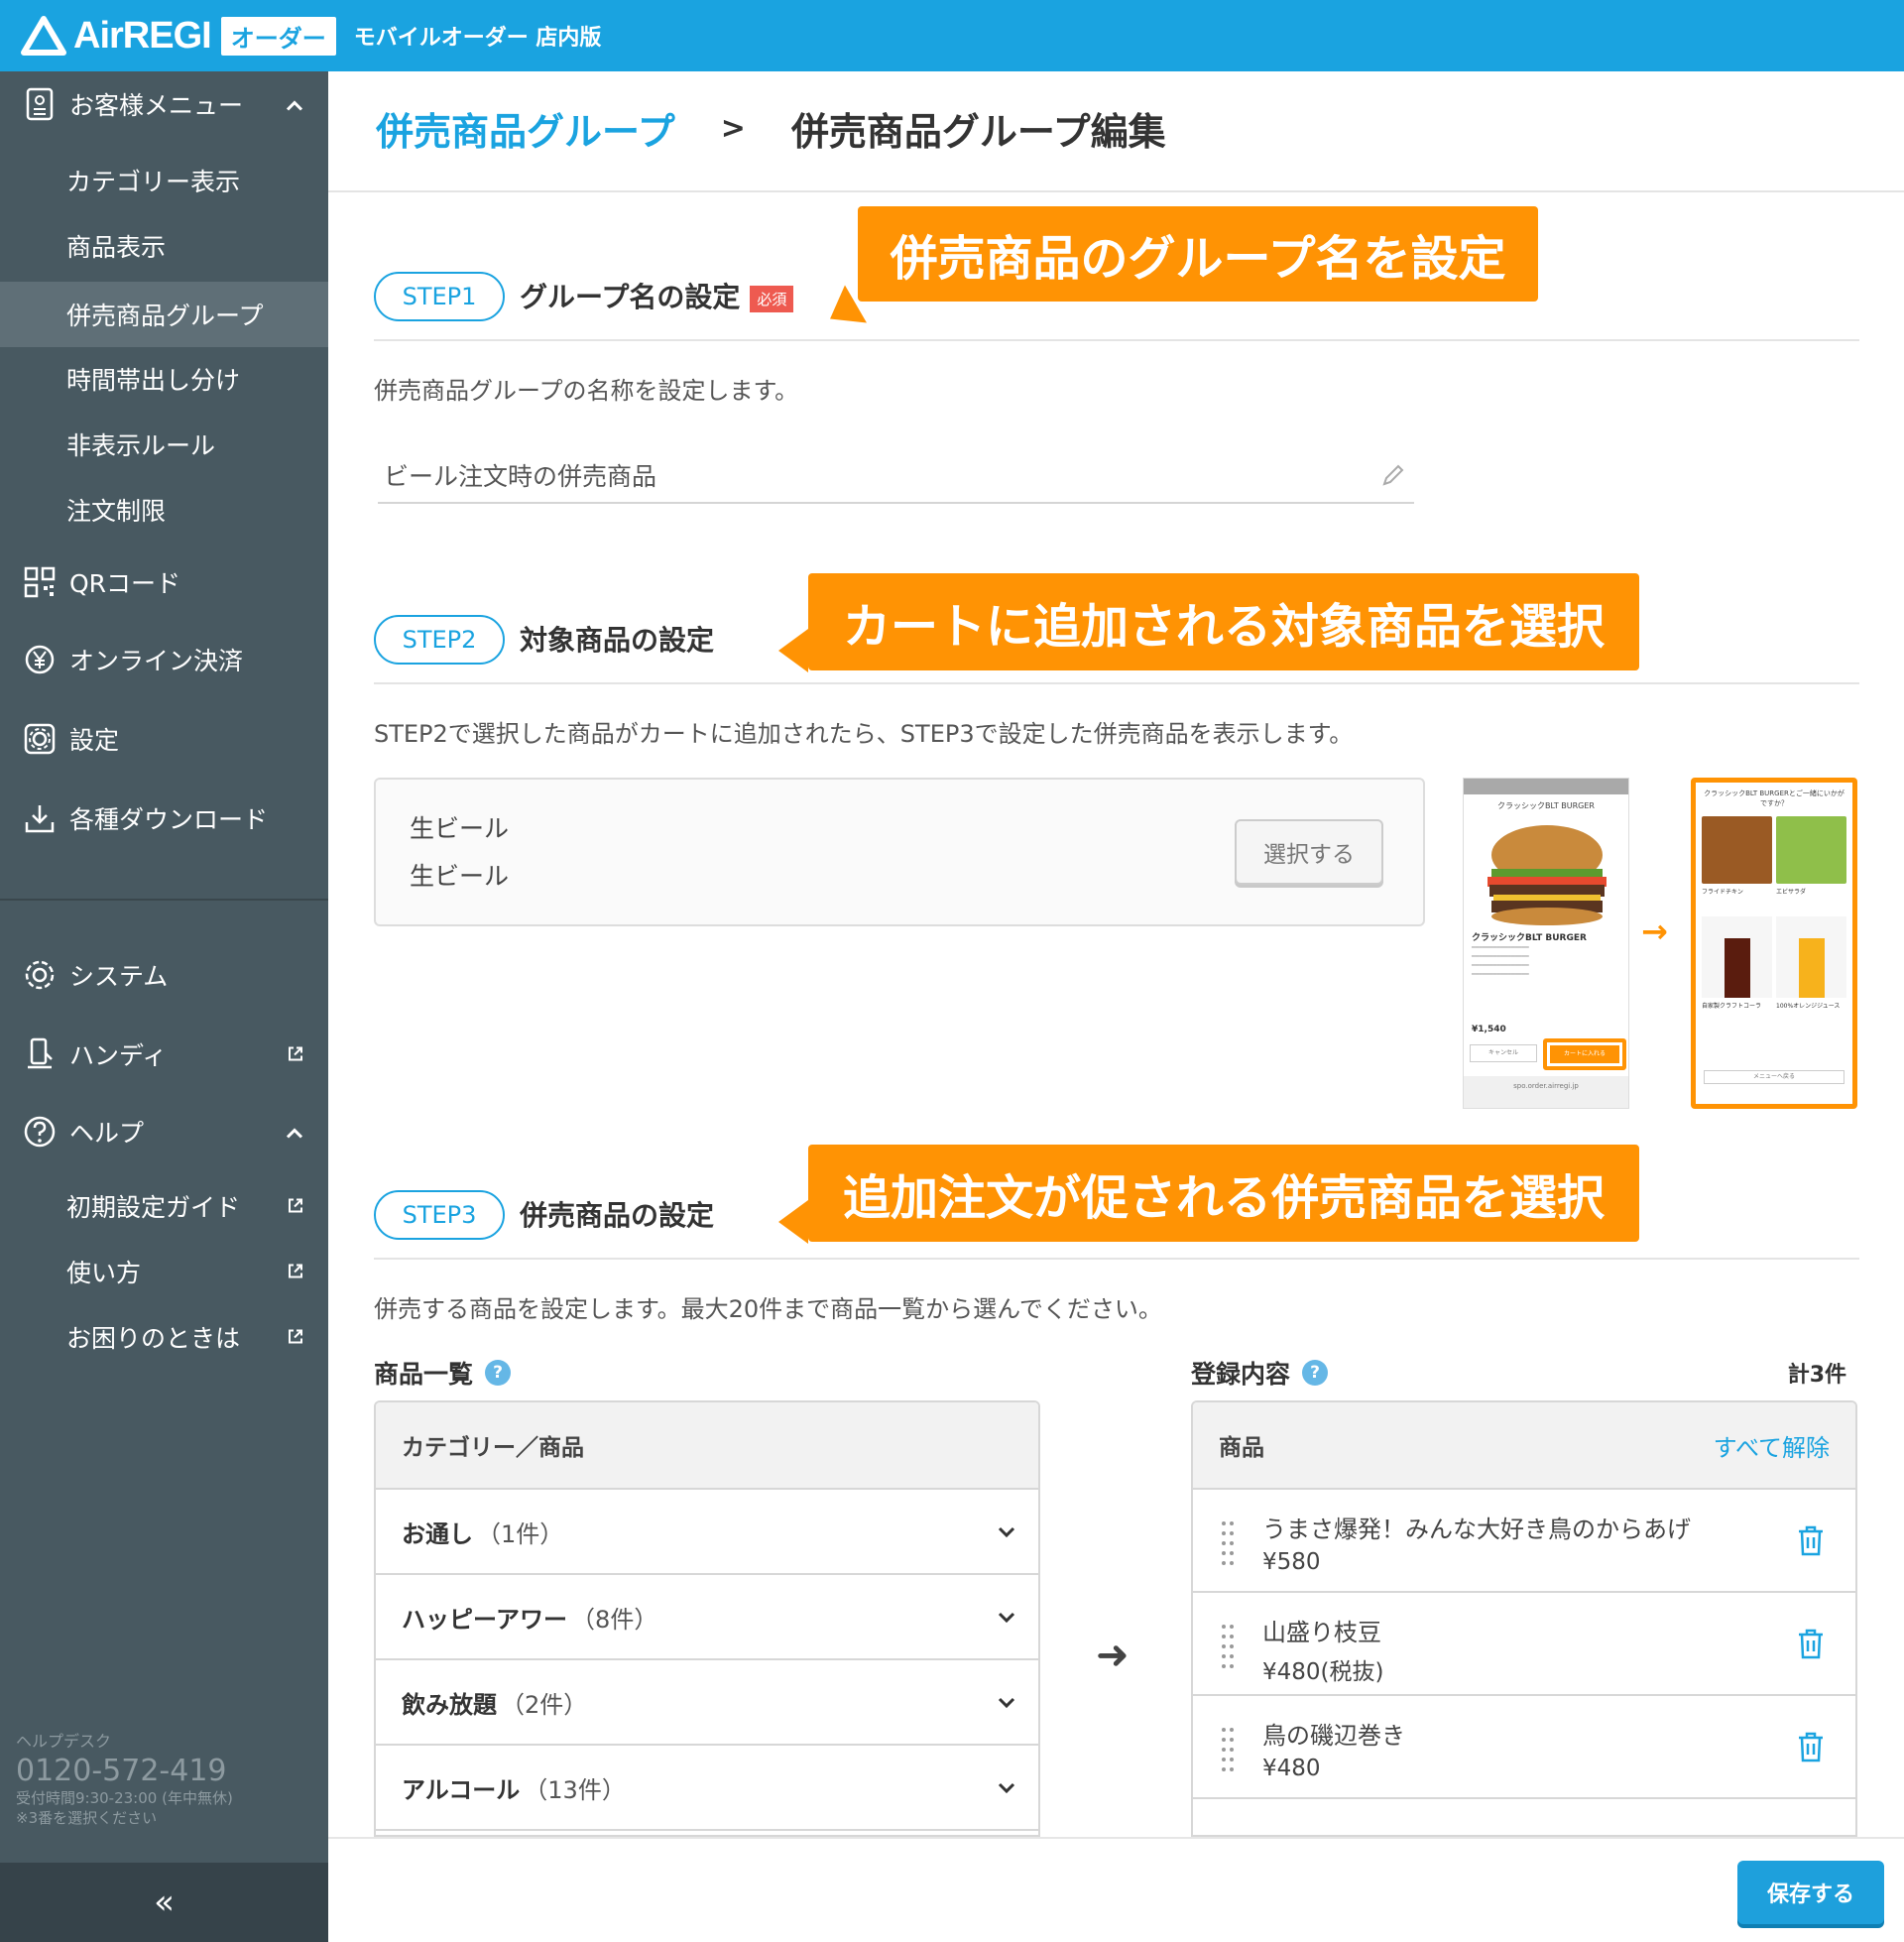 The width and height of the screenshot is (1904, 1942). I want to click on sidebar-group-help: ヘルプ, so click(164, 1131).